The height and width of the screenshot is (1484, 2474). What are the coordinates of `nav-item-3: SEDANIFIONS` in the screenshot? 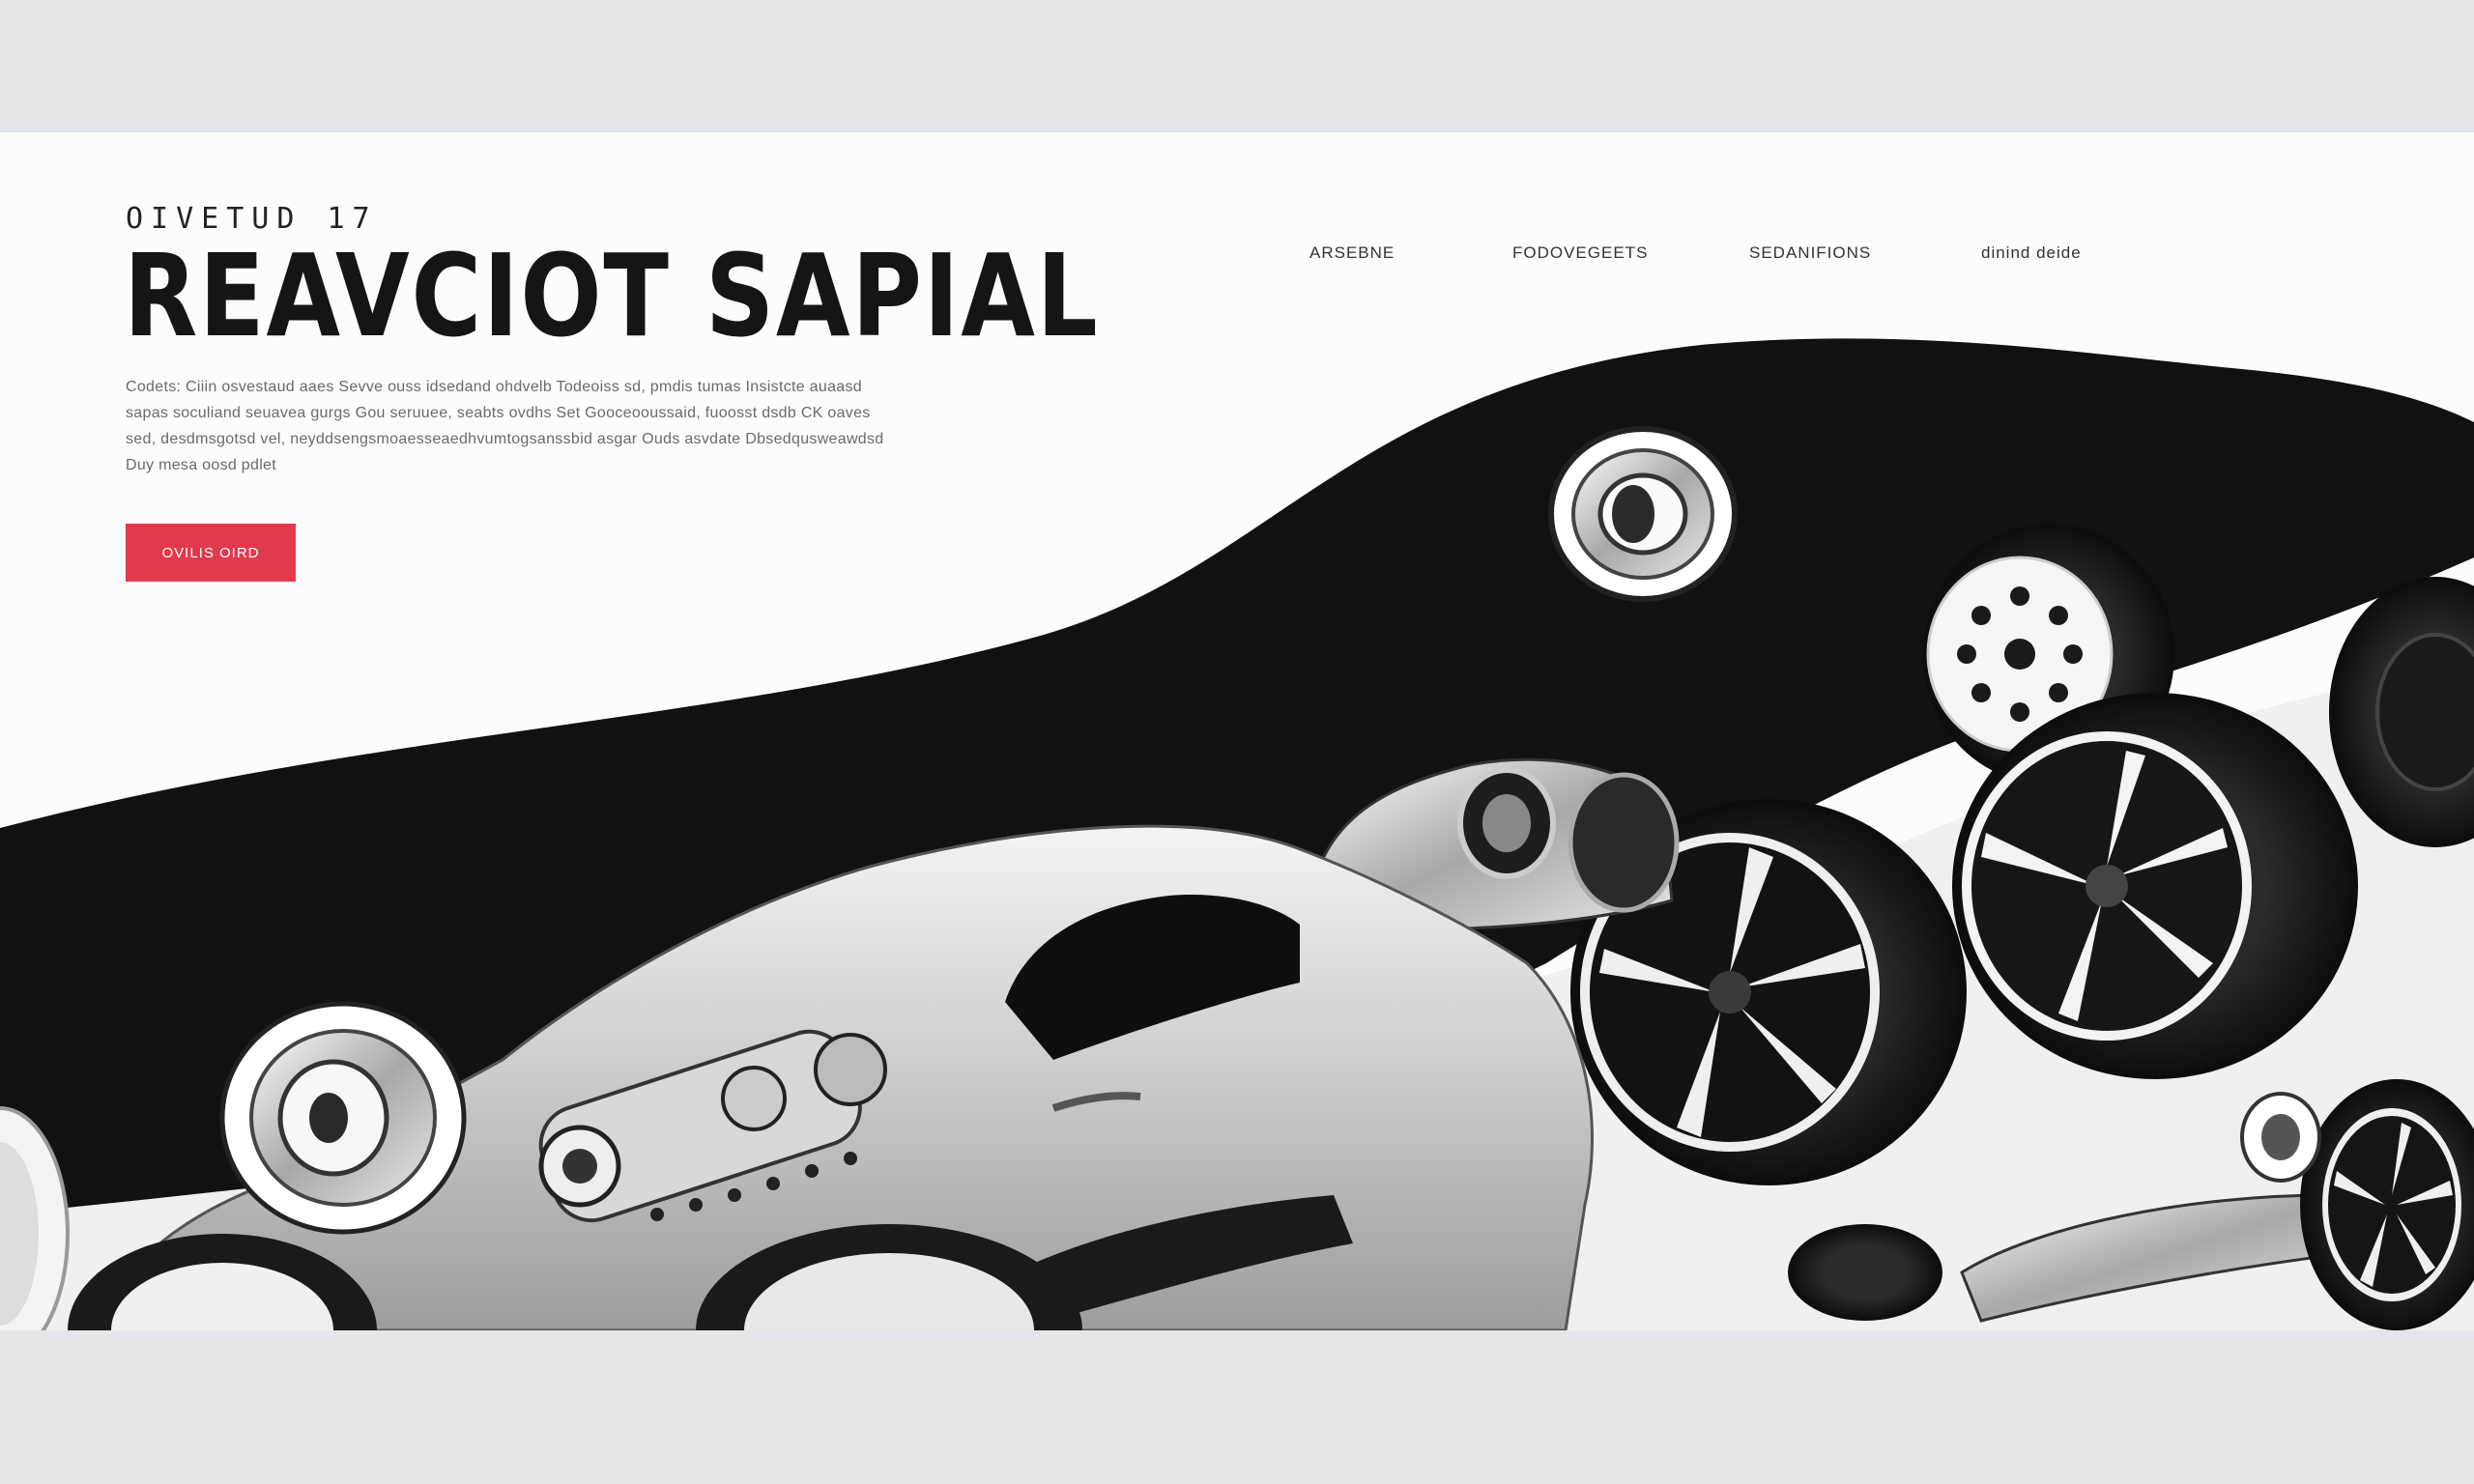 It's located at (1810, 253).